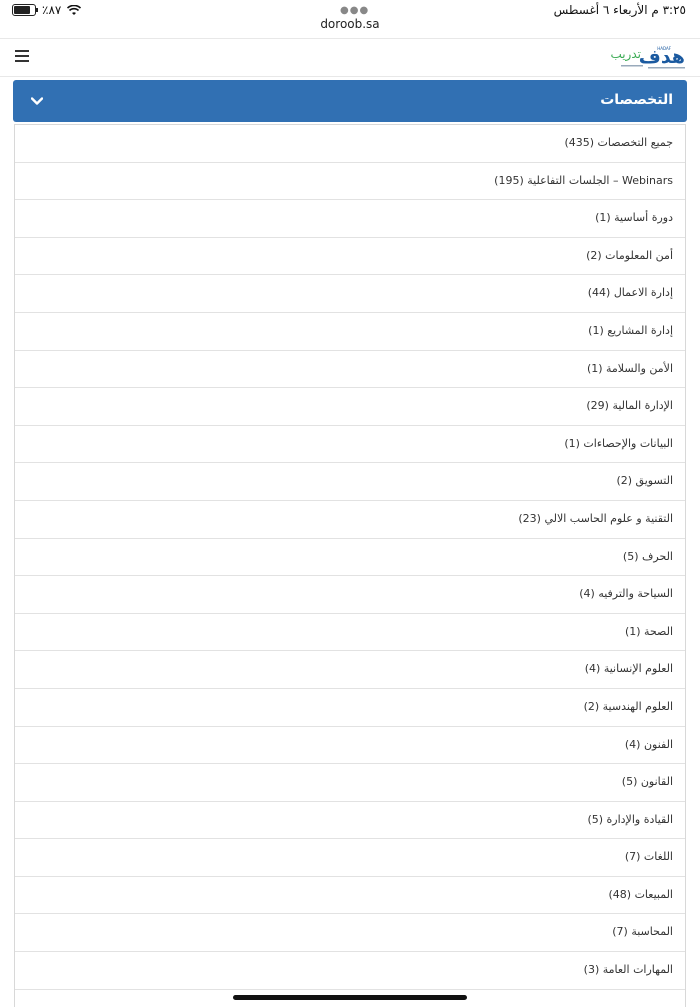  What do you see at coordinates (350, 997) in the screenshot?
I see `home-indicator` at bounding box center [350, 997].